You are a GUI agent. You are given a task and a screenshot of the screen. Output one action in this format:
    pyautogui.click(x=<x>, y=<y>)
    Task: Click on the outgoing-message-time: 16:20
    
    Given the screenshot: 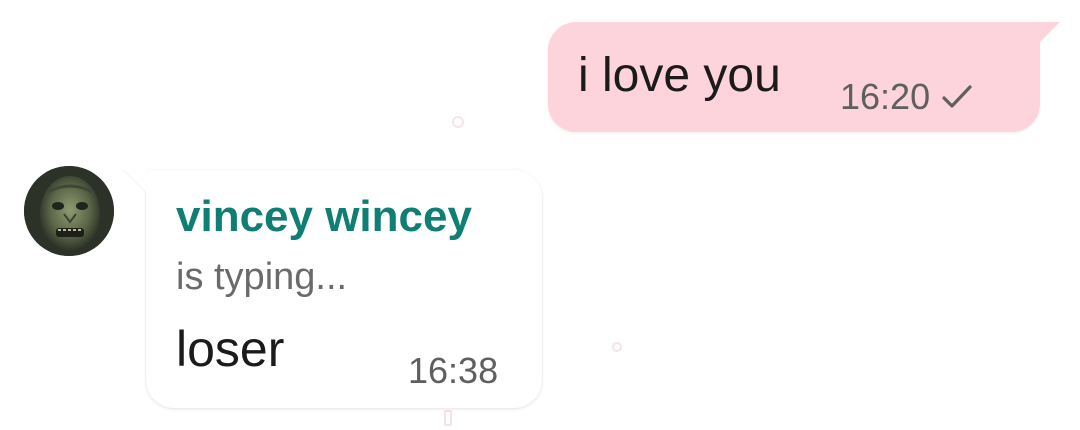 What is the action you would take?
    pyautogui.click(x=885, y=96)
    